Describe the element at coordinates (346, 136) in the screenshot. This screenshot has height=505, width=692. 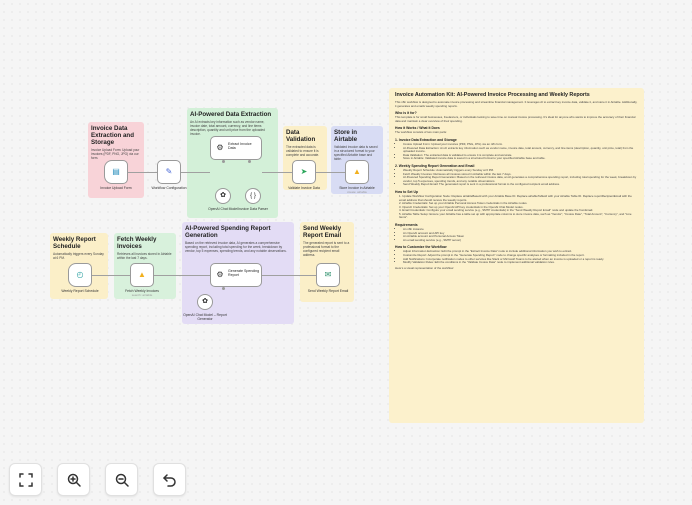
I see `sticky-airtable-title: Store in Airtable` at that location.